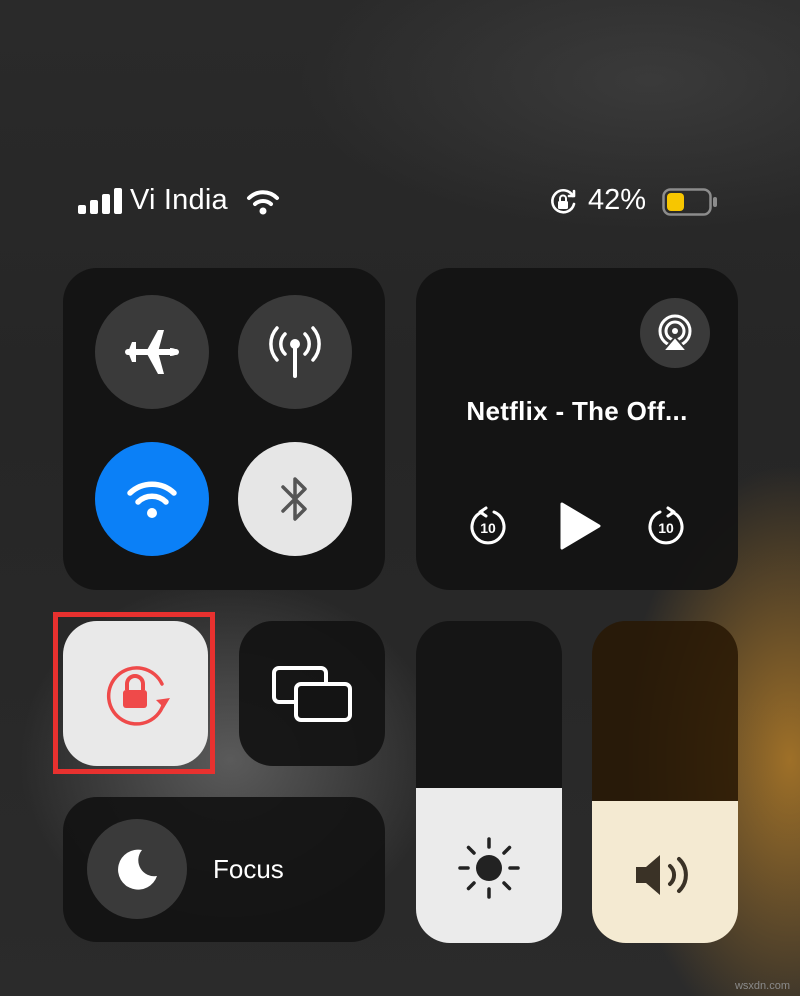 This screenshot has width=800, height=996. I want to click on skip-forward-button: 10, so click(666, 526).